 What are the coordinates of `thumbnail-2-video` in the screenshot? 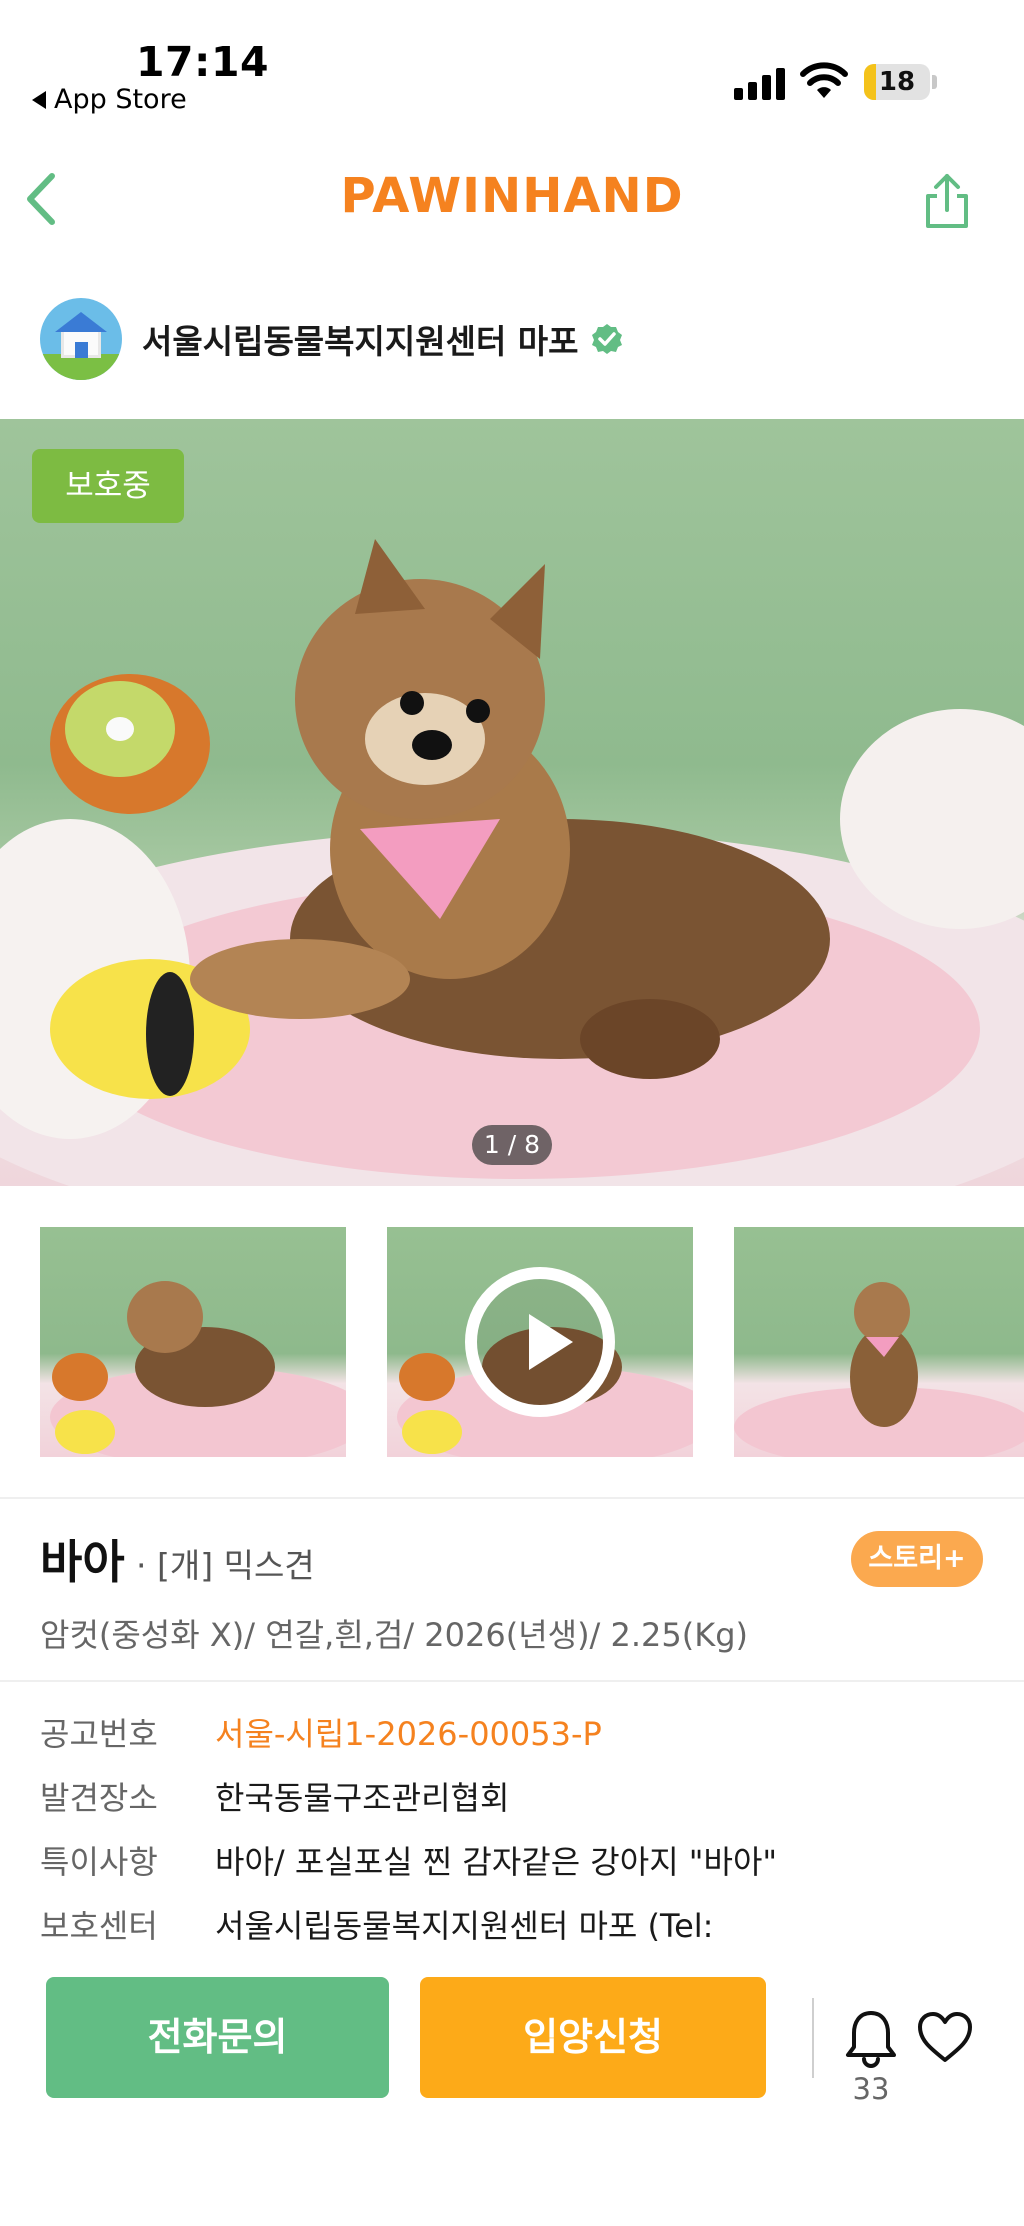 It's located at (540, 1342).